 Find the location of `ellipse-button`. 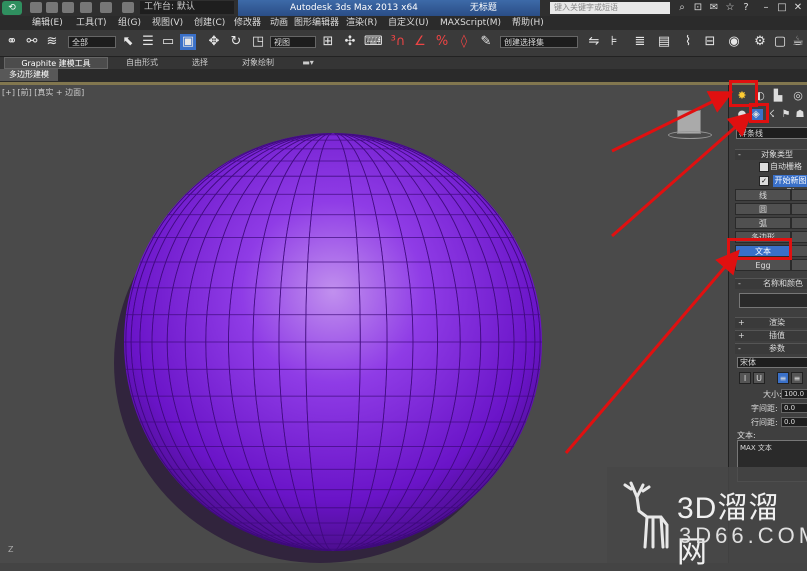

ellipse-button is located at coordinates (799, 209).